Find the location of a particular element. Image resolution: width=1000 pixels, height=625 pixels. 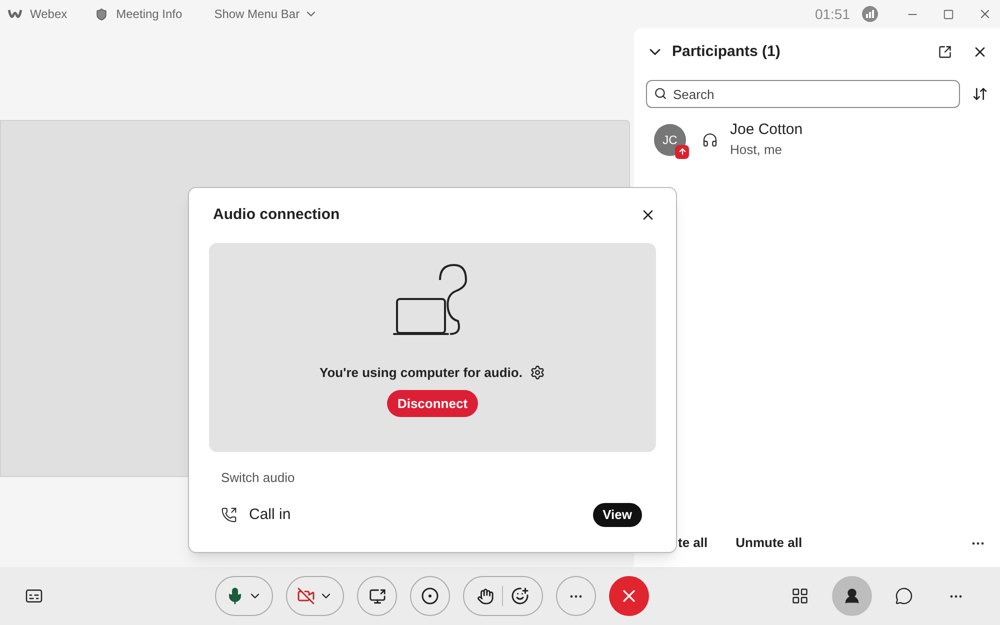

camera-button is located at coordinates (315, 596).